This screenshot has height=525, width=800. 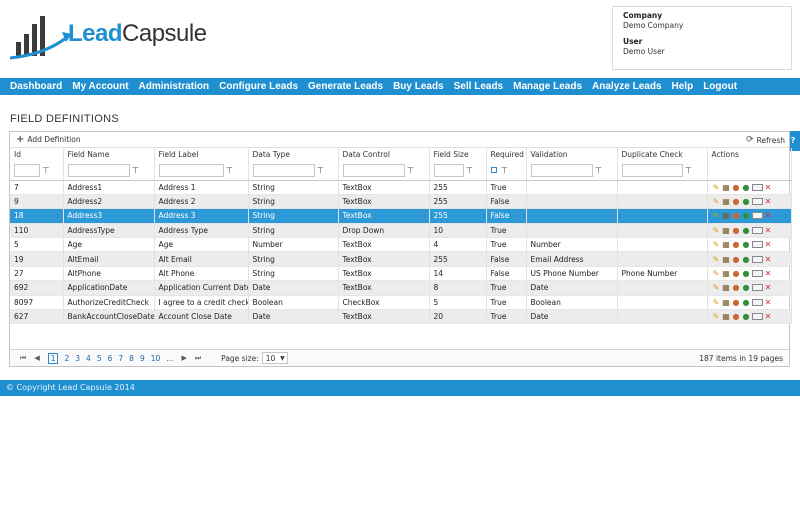 I want to click on page-link: 3, so click(x=77, y=358).